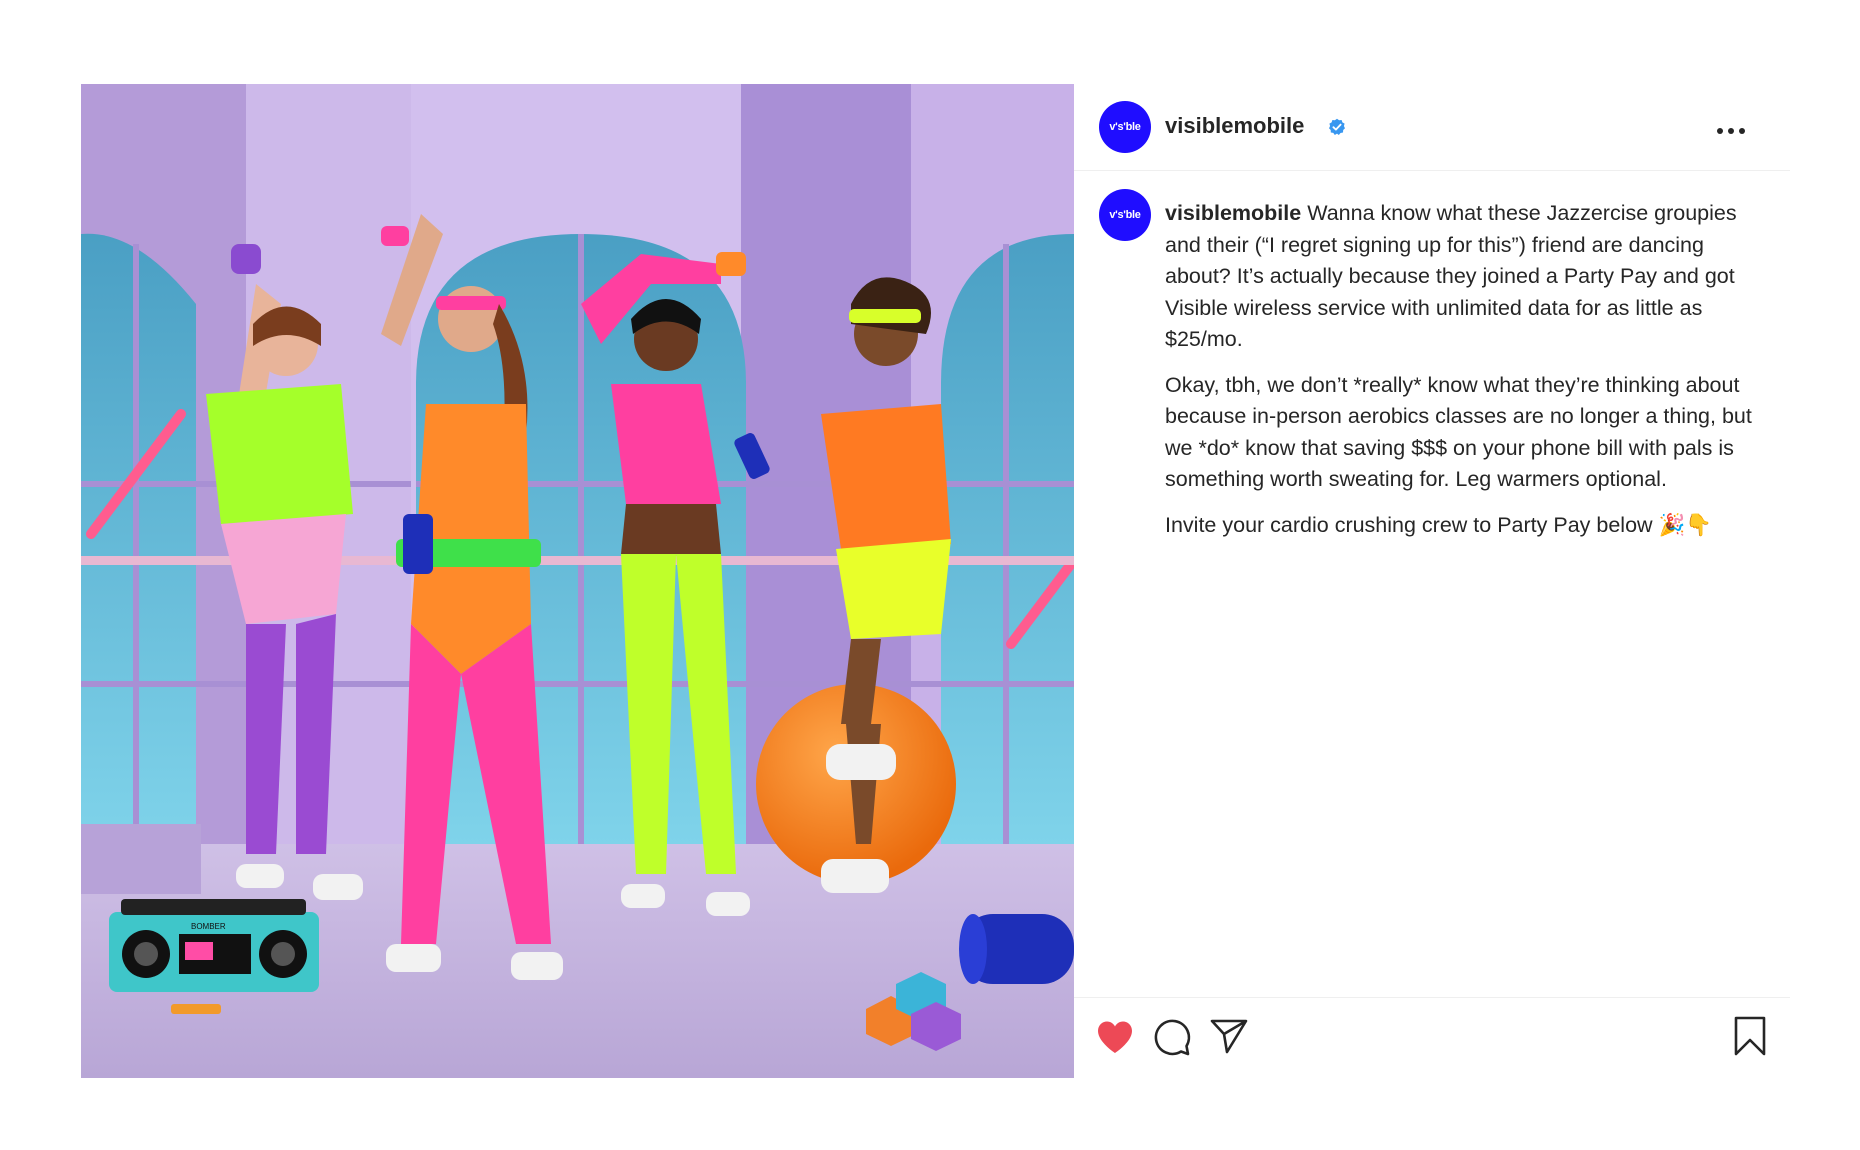 This screenshot has height=1150, width=1860. I want to click on paper-plane-icon, so click(1229, 1036).